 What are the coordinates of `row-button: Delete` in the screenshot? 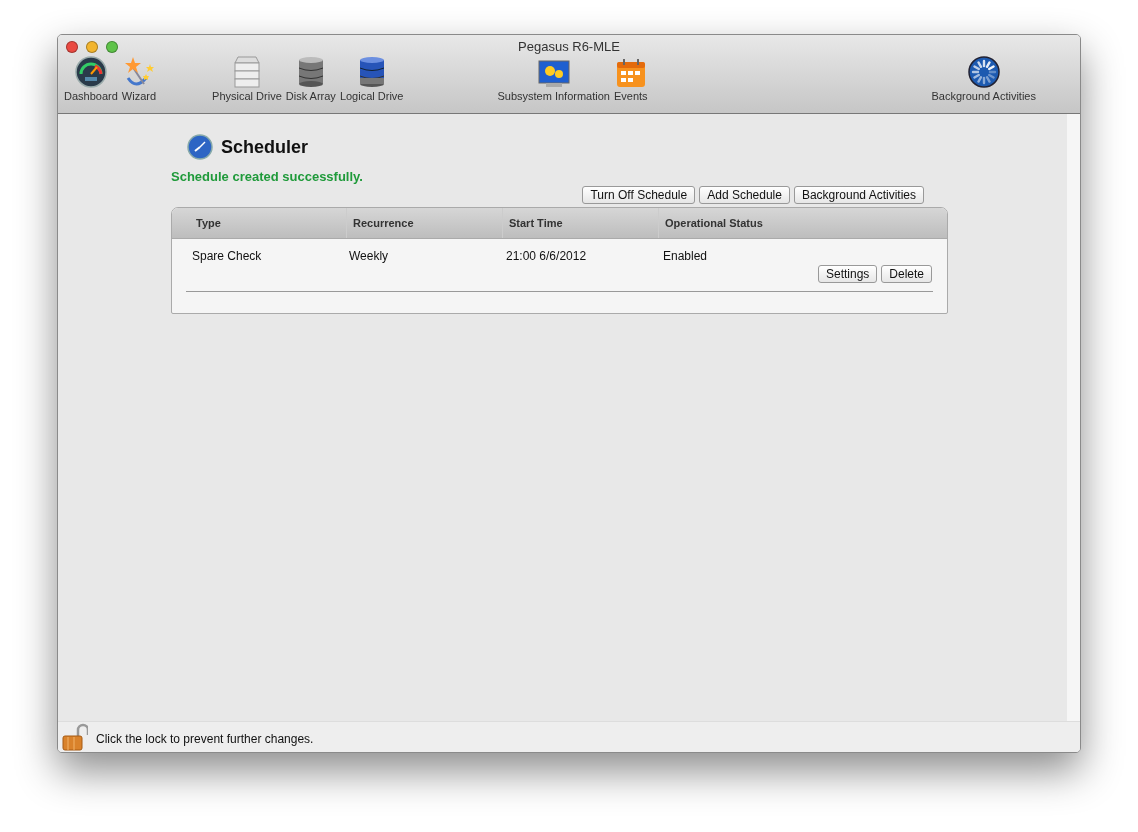 It's located at (906, 274).